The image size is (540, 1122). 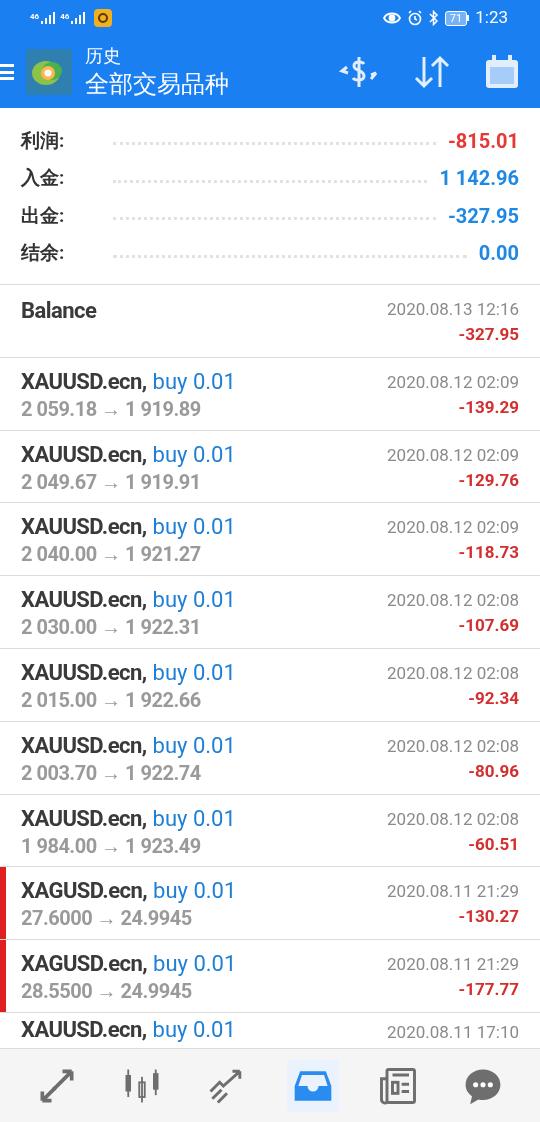 What do you see at coordinates (493, 698) in the screenshot?
I see `entry-profit: -92.34` at bounding box center [493, 698].